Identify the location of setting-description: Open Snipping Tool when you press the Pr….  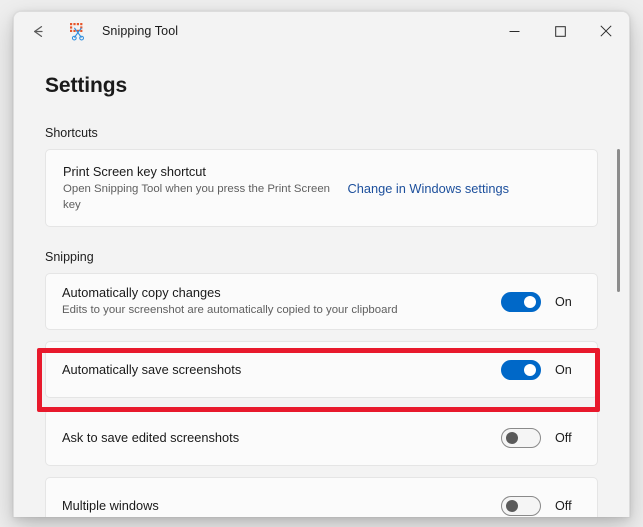
(197, 197).